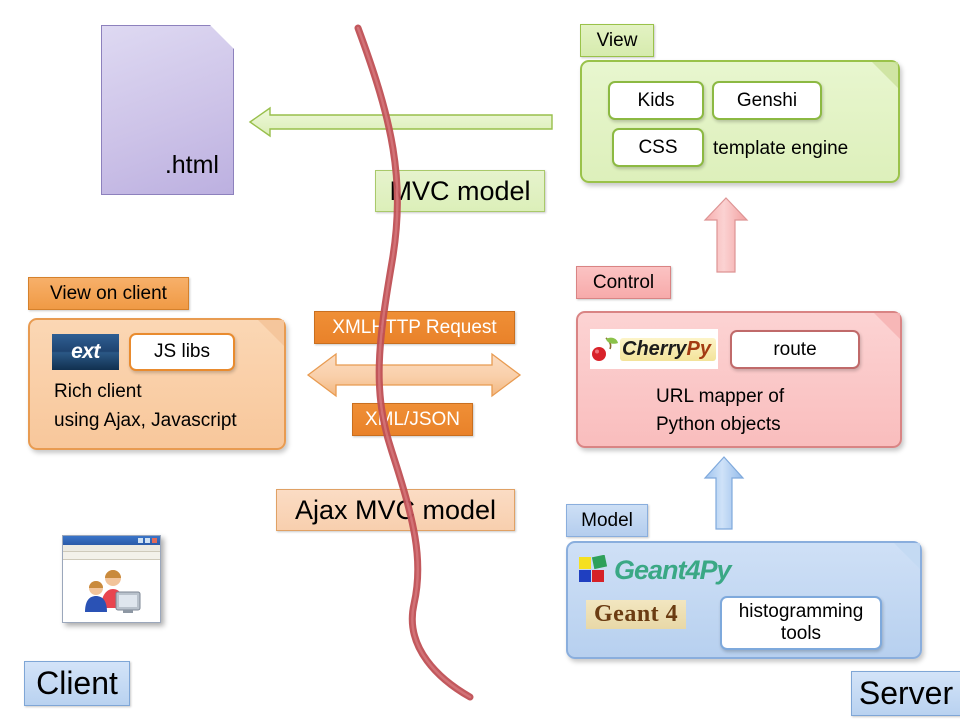 Image resolution: width=960 pixels, height=720 pixels. I want to click on users-and-computer-icon, so click(113, 591).